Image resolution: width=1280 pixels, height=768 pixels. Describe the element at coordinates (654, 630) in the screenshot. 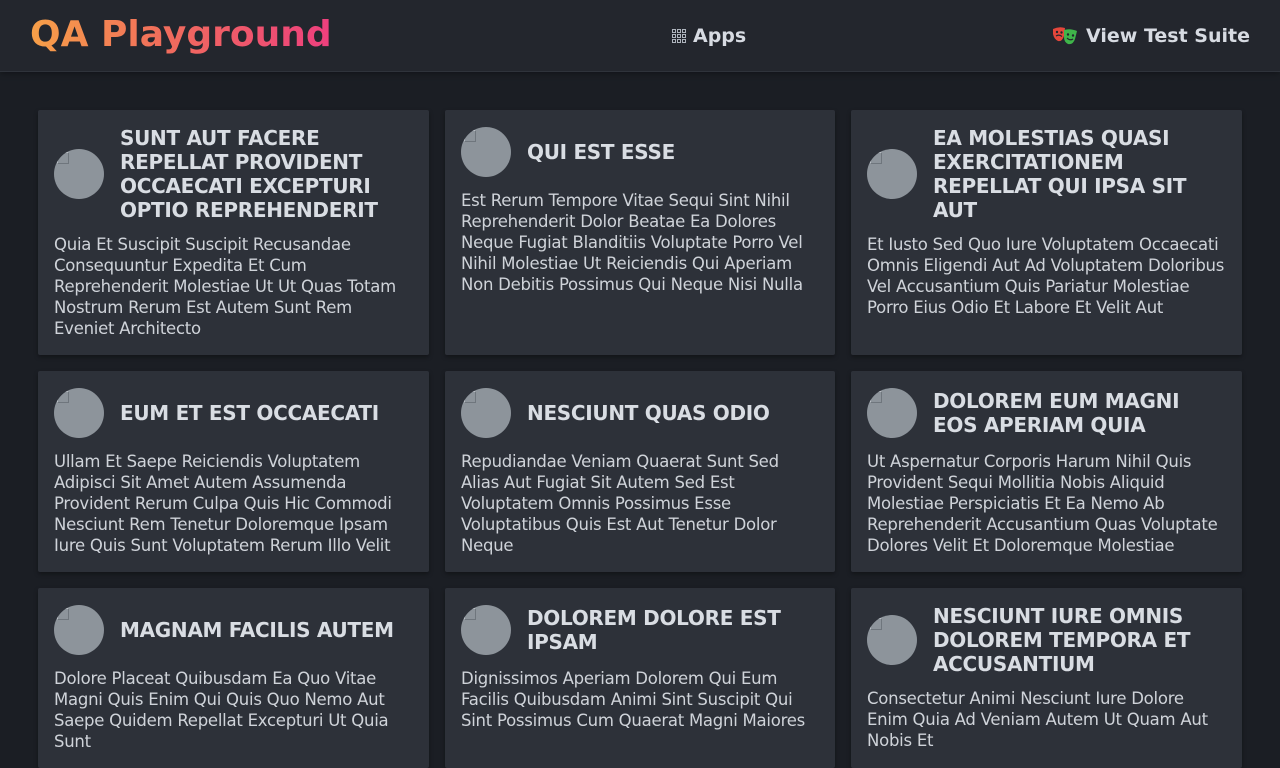

I see `post-title: dolorem dolore est ipsam` at that location.